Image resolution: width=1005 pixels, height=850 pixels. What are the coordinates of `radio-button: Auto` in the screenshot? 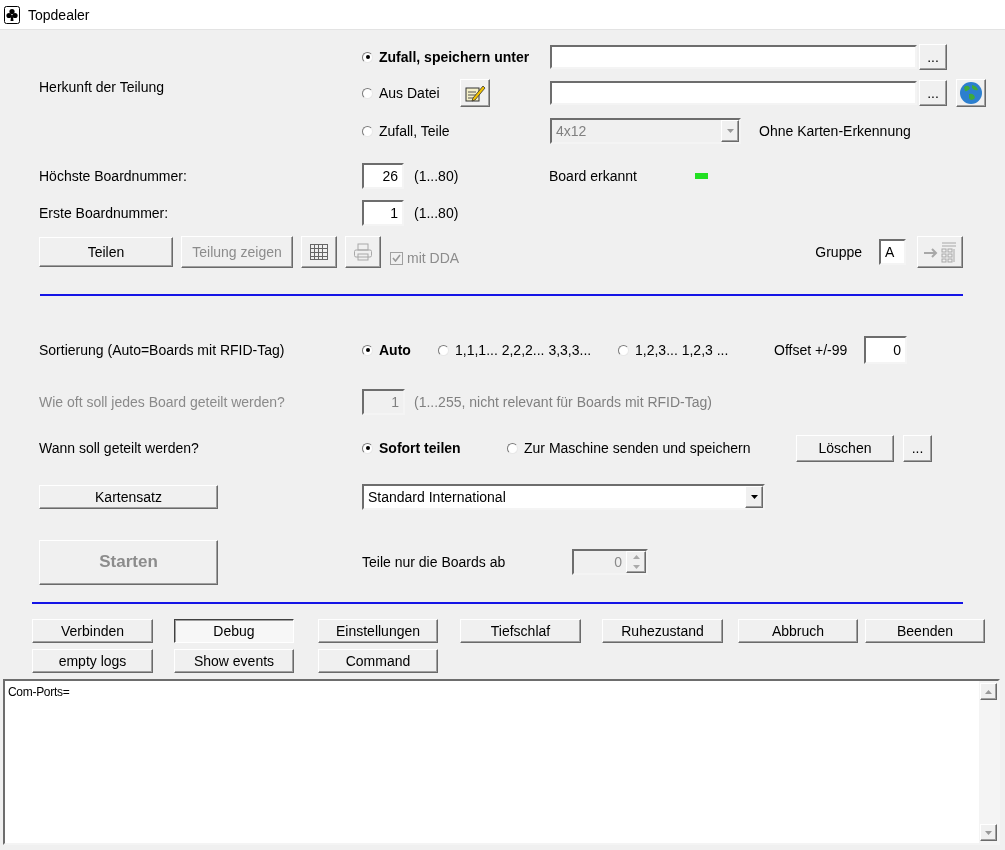 It's located at (400, 350).